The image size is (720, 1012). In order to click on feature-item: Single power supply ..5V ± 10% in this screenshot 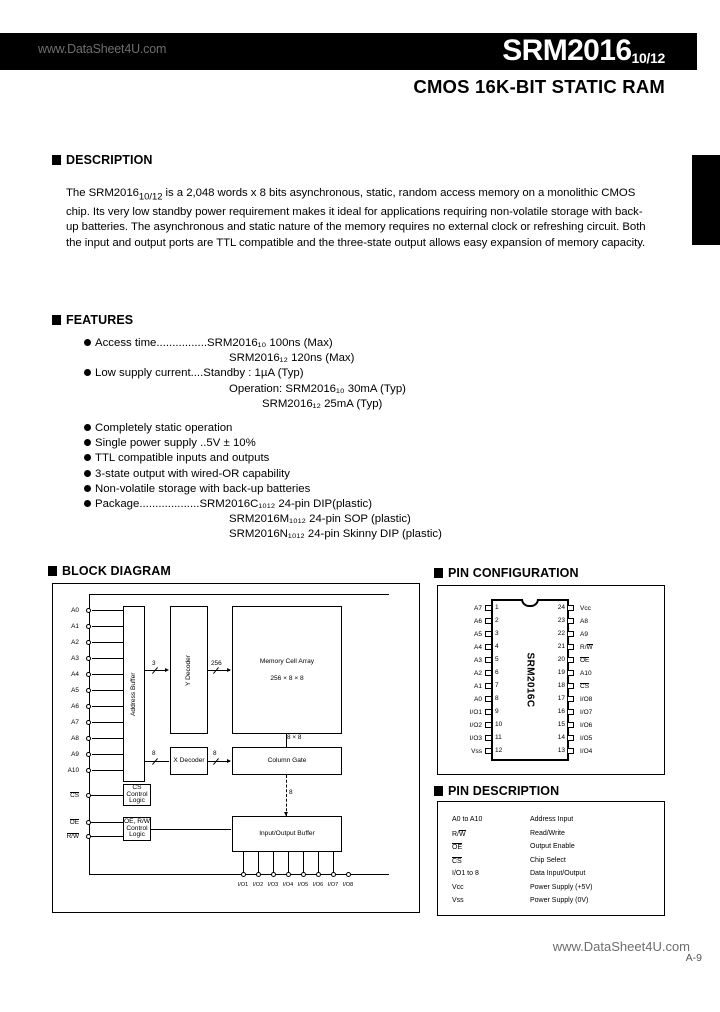, I will do `click(314, 443)`.